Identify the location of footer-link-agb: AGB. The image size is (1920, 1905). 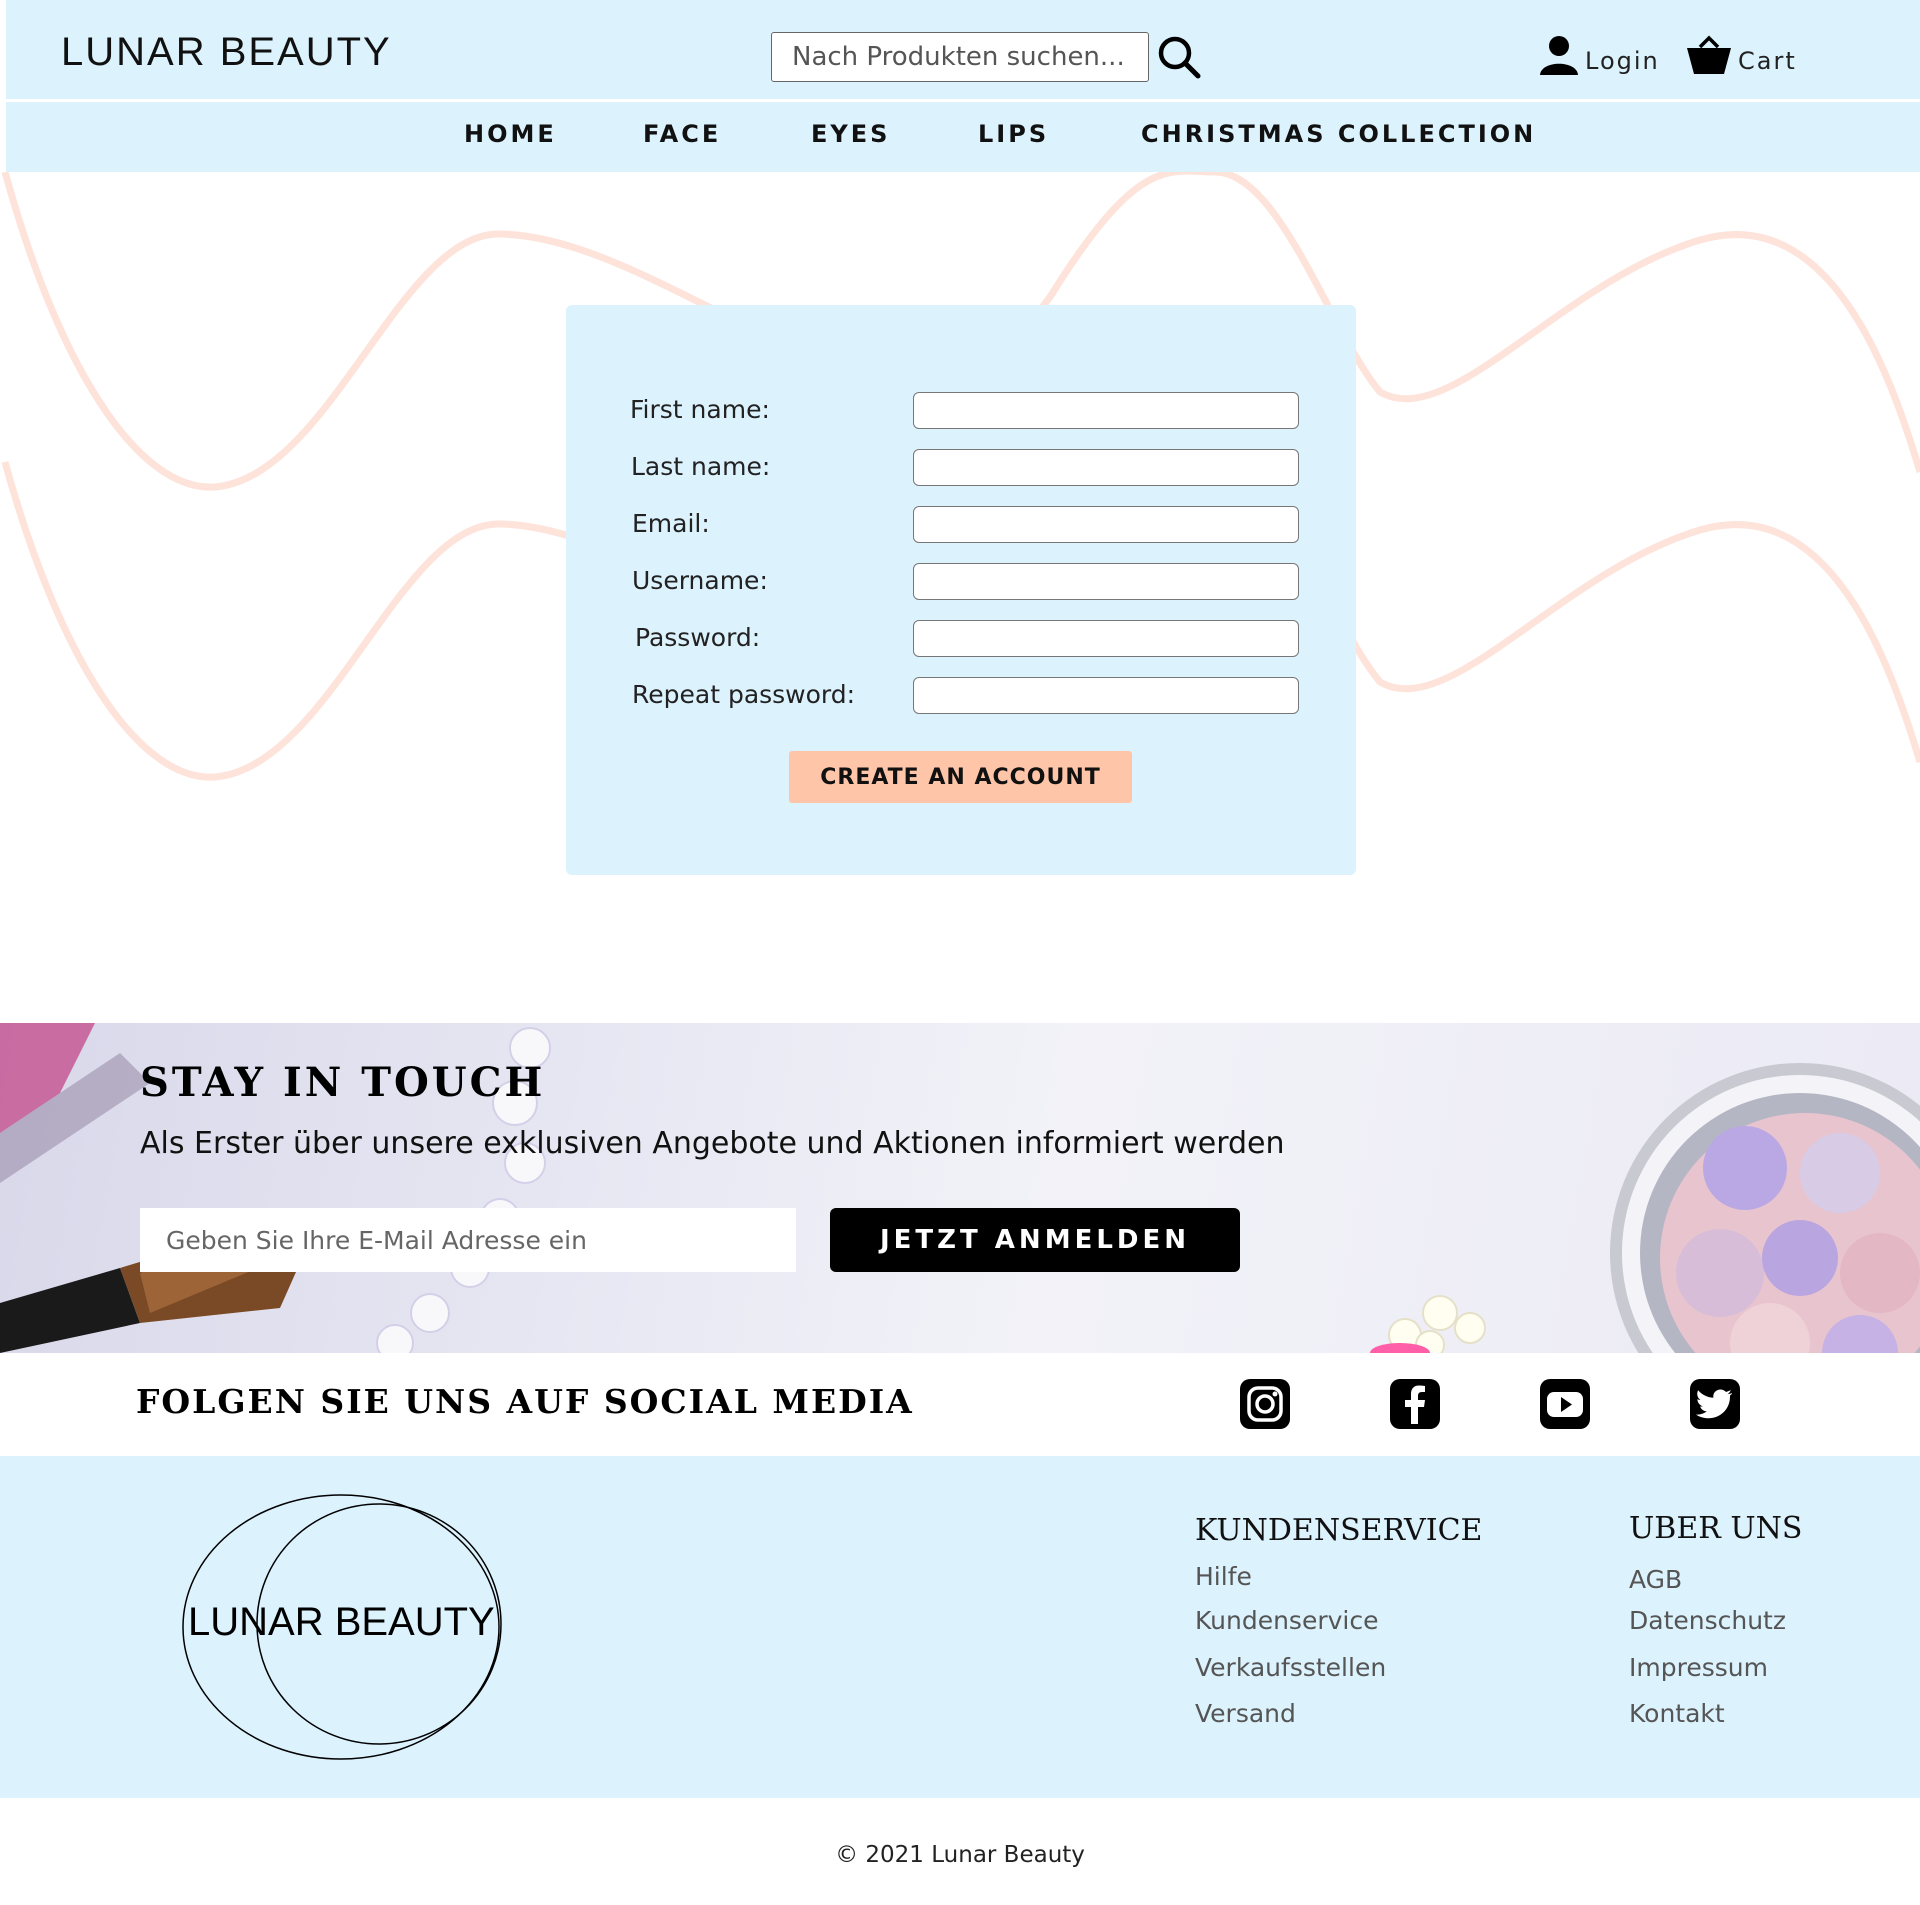
(1655, 1579).